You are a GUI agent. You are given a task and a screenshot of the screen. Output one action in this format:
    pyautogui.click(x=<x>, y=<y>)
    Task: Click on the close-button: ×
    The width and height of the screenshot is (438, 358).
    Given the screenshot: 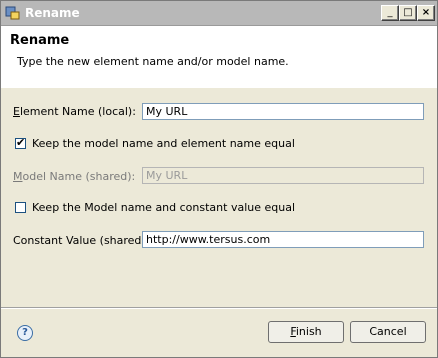 What is the action you would take?
    pyautogui.click(x=426, y=13)
    